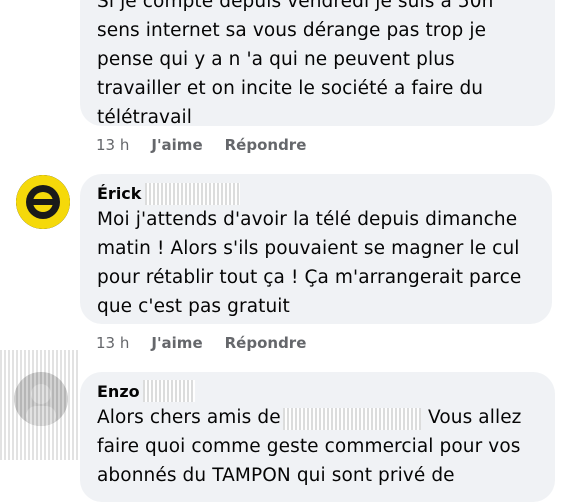 This screenshot has height=502, width=579. Describe the element at coordinates (192, 194) in the screenshot. I see `redacted-surname-erick` at that location.